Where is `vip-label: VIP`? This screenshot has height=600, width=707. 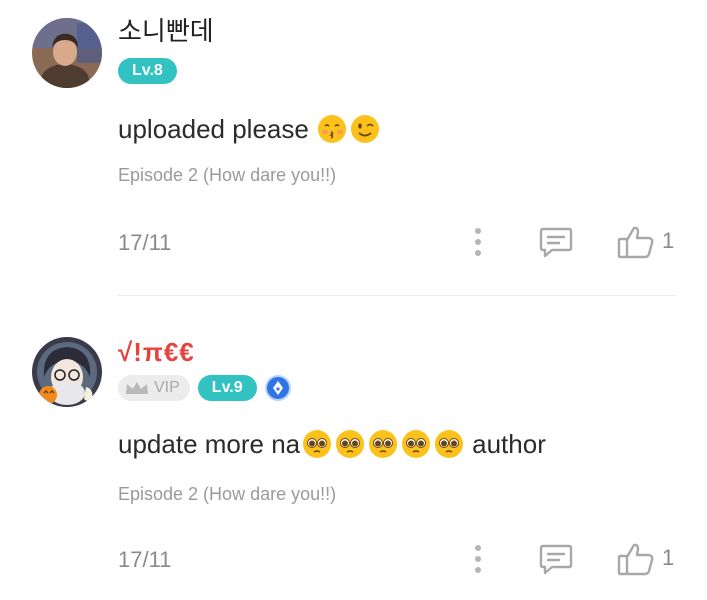
vip-label: VIP is located at coordinates (167, 387).